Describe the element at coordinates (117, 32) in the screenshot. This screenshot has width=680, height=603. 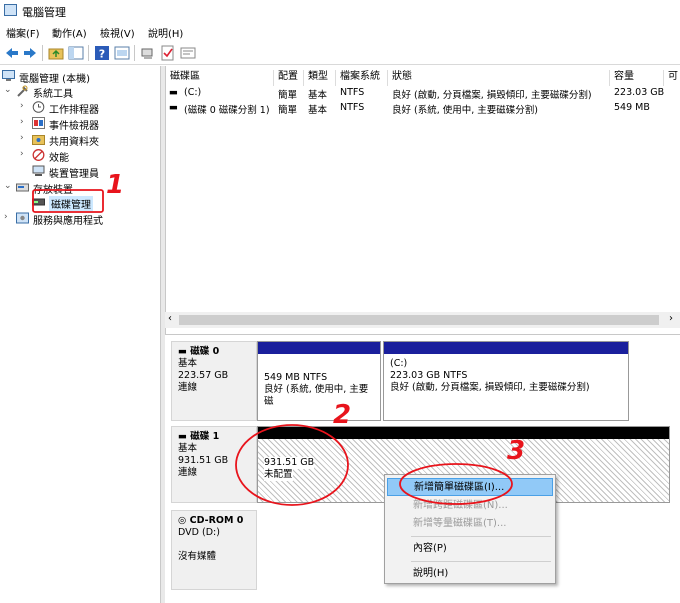
I see `menu-view: 檢視(V)` at that location.